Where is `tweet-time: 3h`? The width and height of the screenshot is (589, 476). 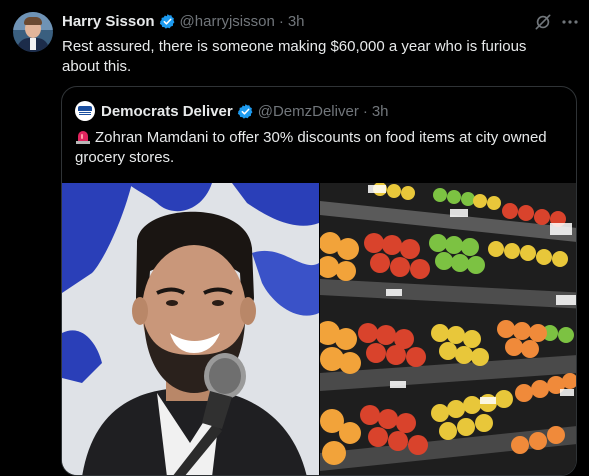
tweet-time: 3h is located at coordinates (296, 21).